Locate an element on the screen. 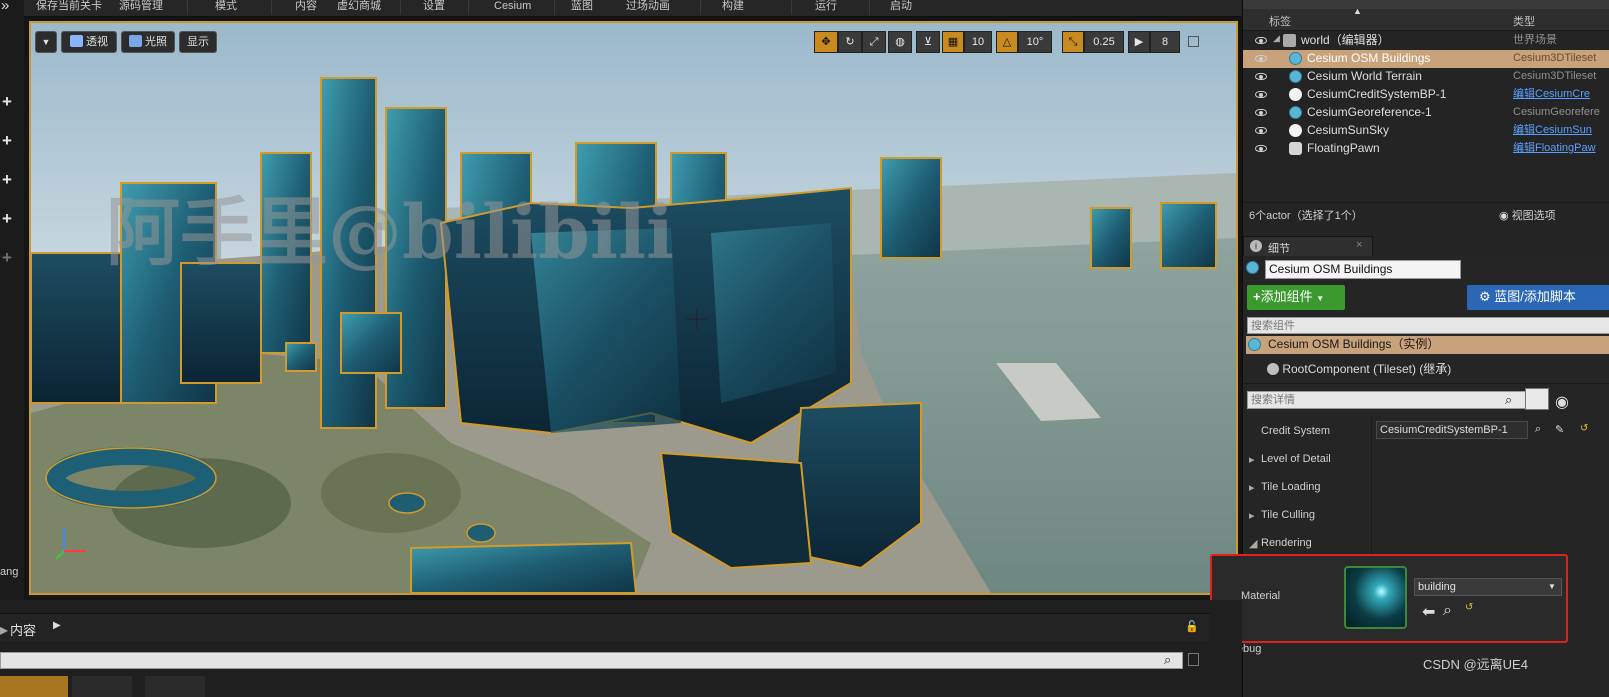 This screenshot has height=697, width=1609. toolbar-item-launch: 启动 is located at coordinates (901, 6).